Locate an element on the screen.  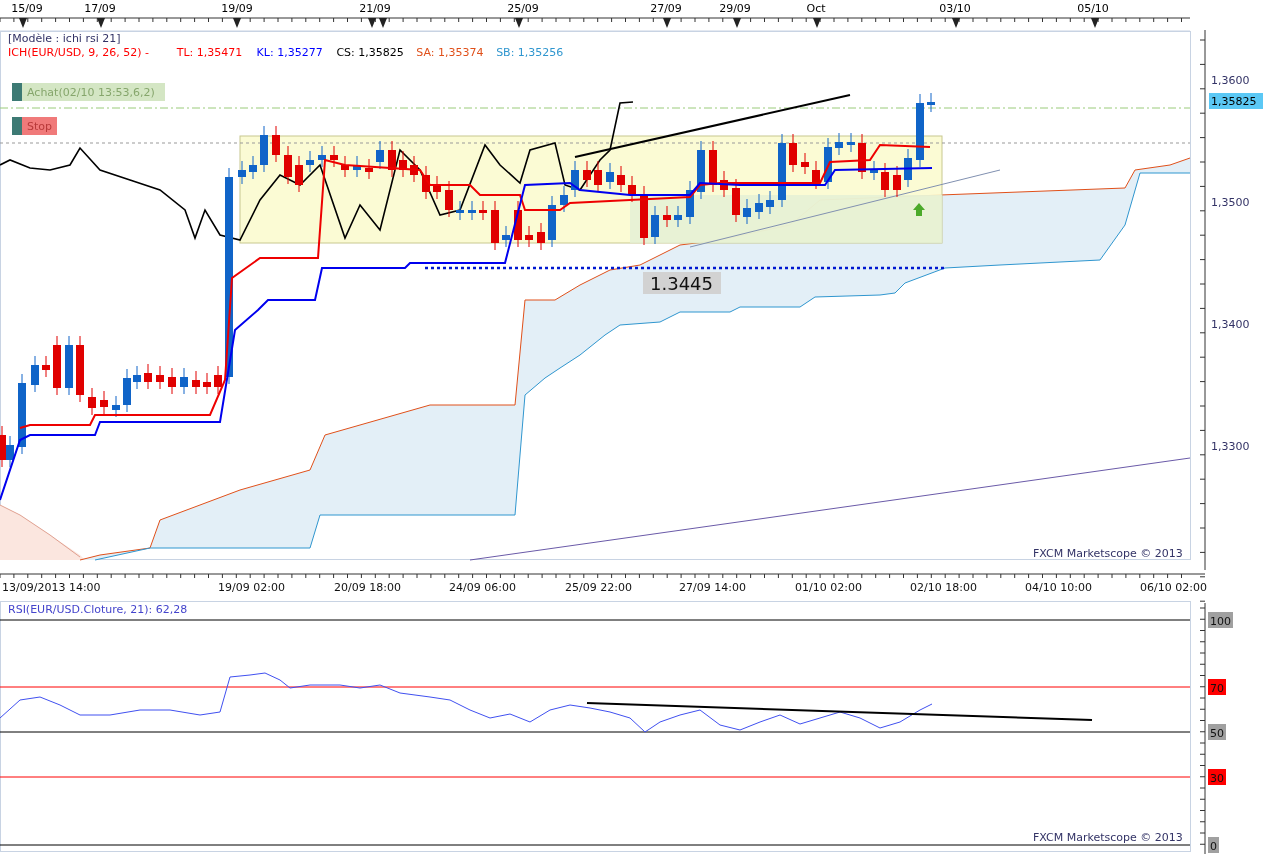
price-label: 1,3300 is located at coordinates (1230, 446).